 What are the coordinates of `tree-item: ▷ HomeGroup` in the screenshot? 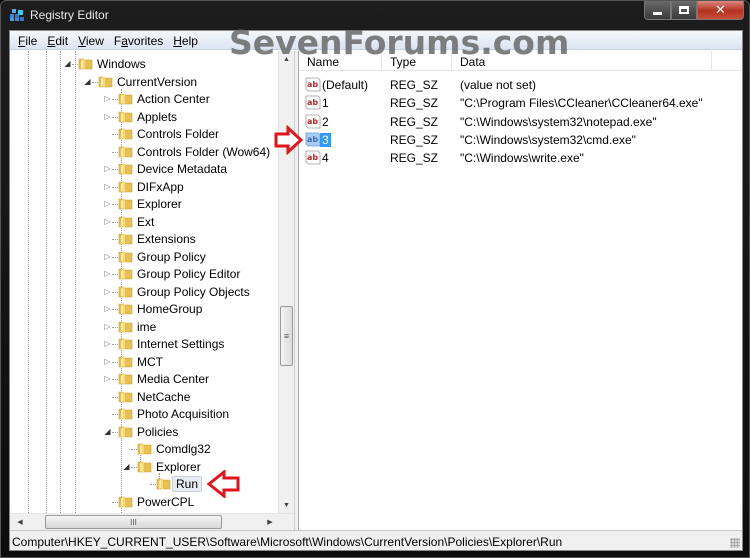 It's located at (144, 308).